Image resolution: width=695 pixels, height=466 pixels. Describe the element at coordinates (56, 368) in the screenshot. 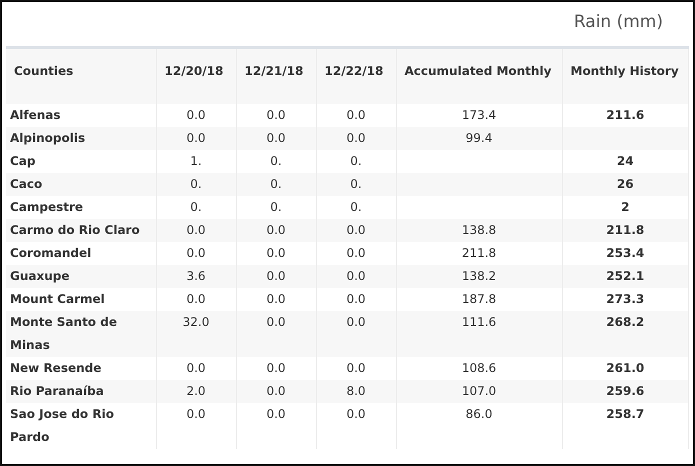

I see `county-name: New Resende` at that location.